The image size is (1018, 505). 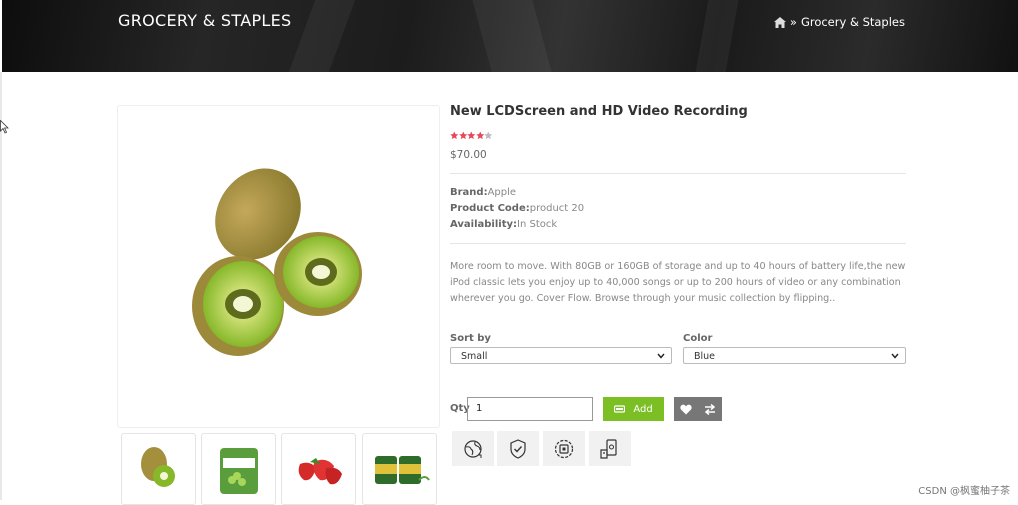 I want to click on availability-row: Availability:In Stock, so click(x=503, y=224).